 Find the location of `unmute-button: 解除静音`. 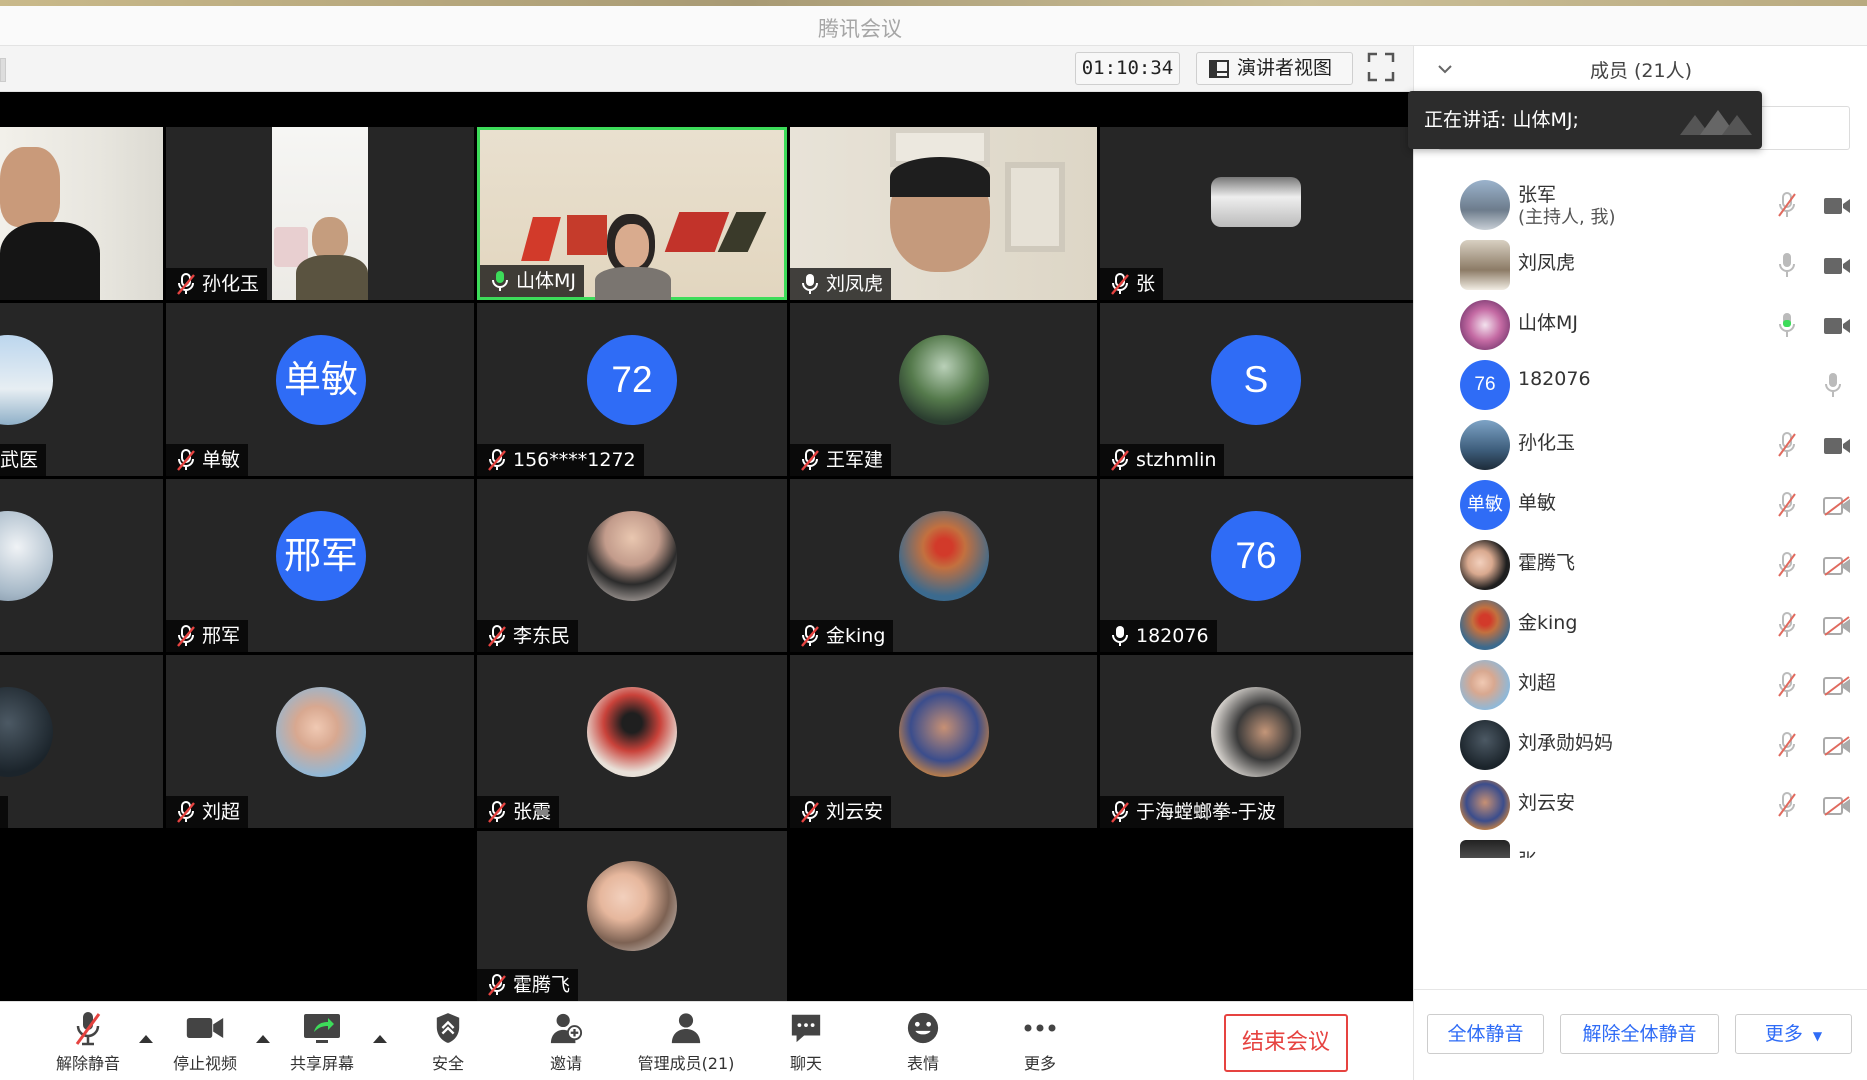

unmute-button: 解除静音 is located at coordinates (88, 1042).